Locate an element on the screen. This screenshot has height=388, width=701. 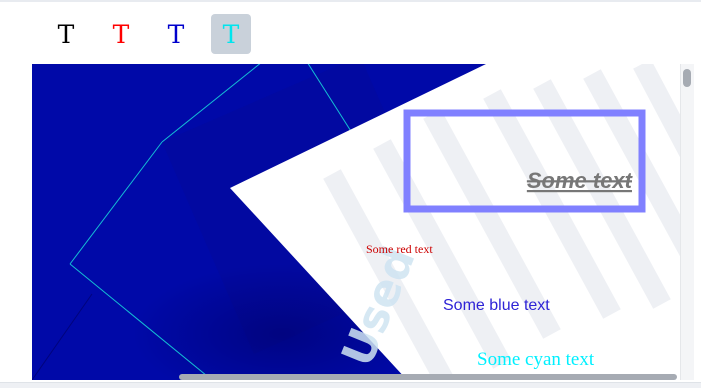
bottom-border is located at coordinates (350, 385).